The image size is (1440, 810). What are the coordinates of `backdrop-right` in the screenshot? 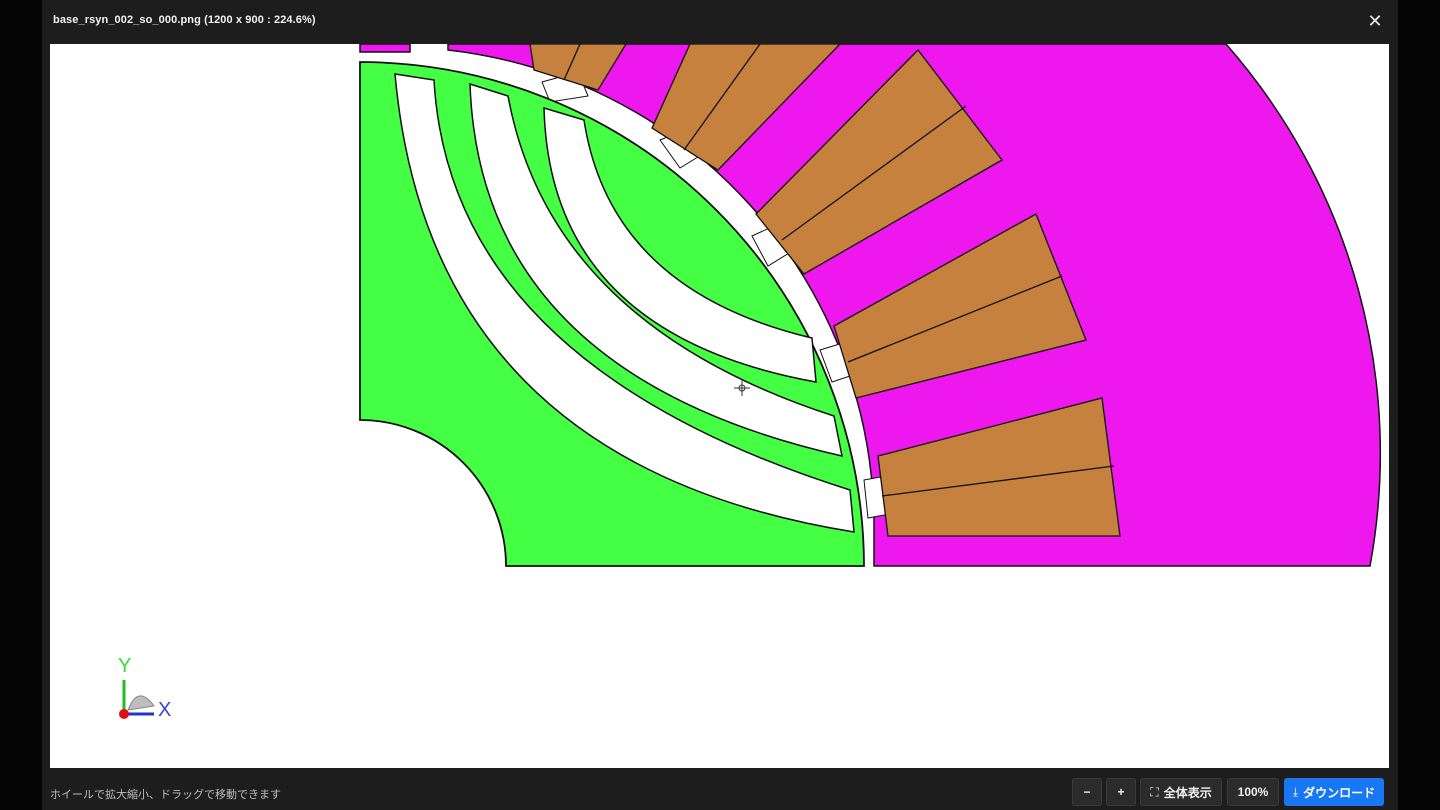 It's located at (1419, 405).